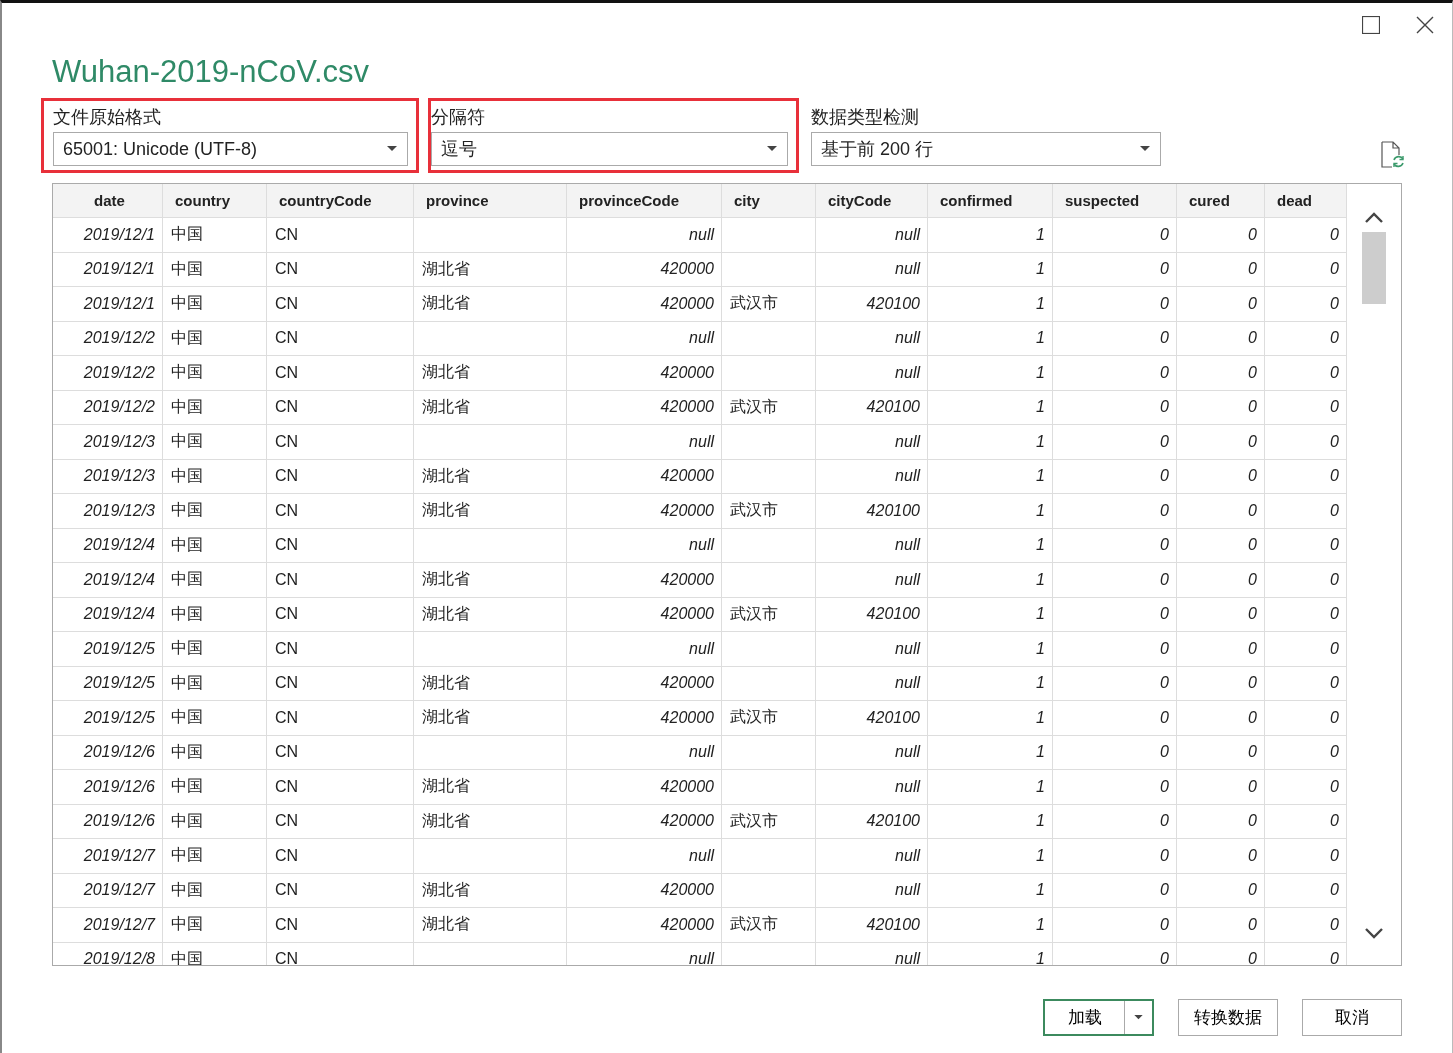 This screenshot has height=1053, width=1453. Describe the element at coordinates (1392, 155) in the screenshot. I see `refresh-document-icon` at that location.